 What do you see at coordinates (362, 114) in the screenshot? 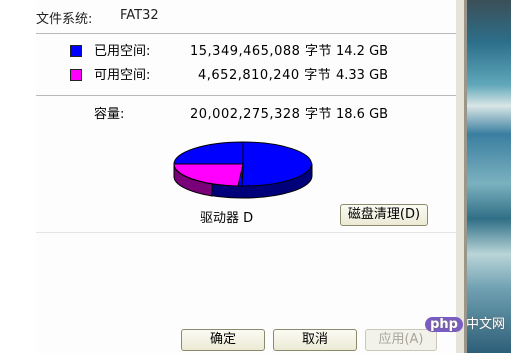
I see `capacity-gb: 18.6 GB` at bounding box center [362, 114].